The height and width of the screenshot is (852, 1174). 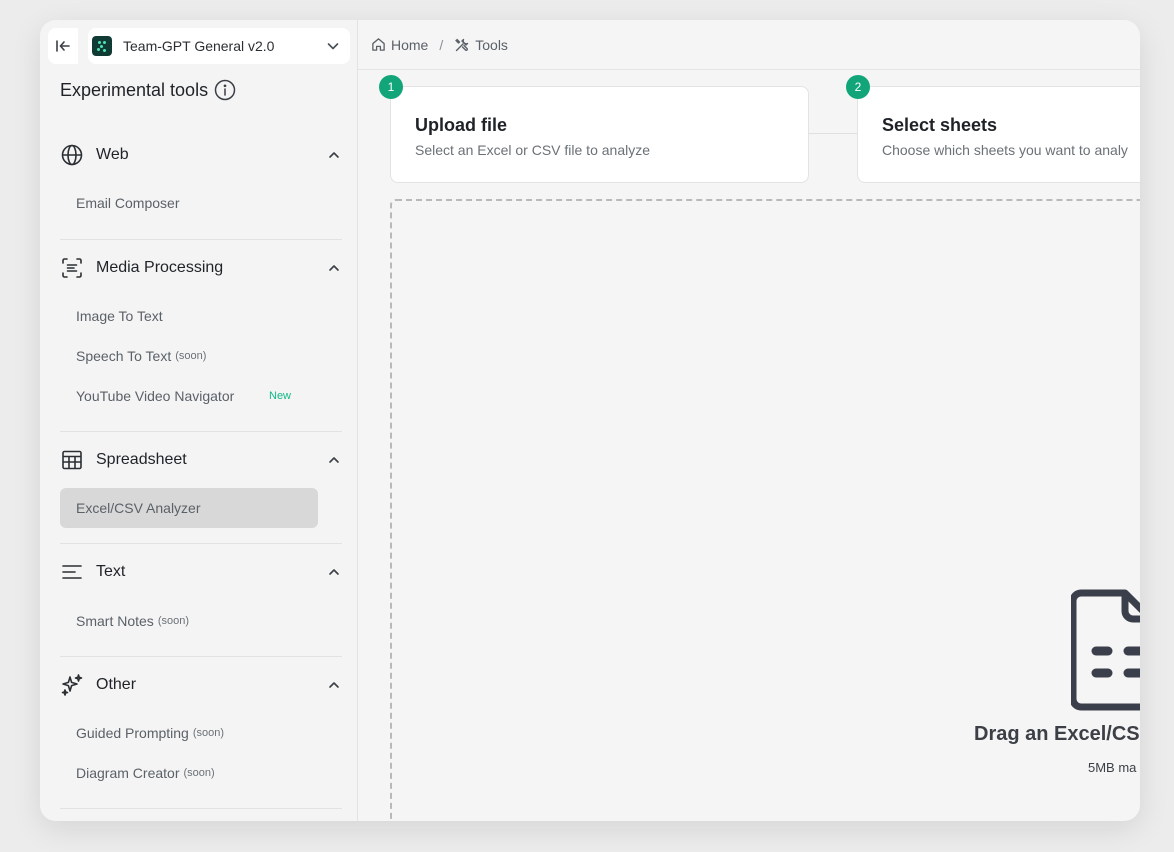 What do you see at coordinates (115, 621) in the screenshot?
I see `item-label: Smart Notes` at bounding box center [115, 621].